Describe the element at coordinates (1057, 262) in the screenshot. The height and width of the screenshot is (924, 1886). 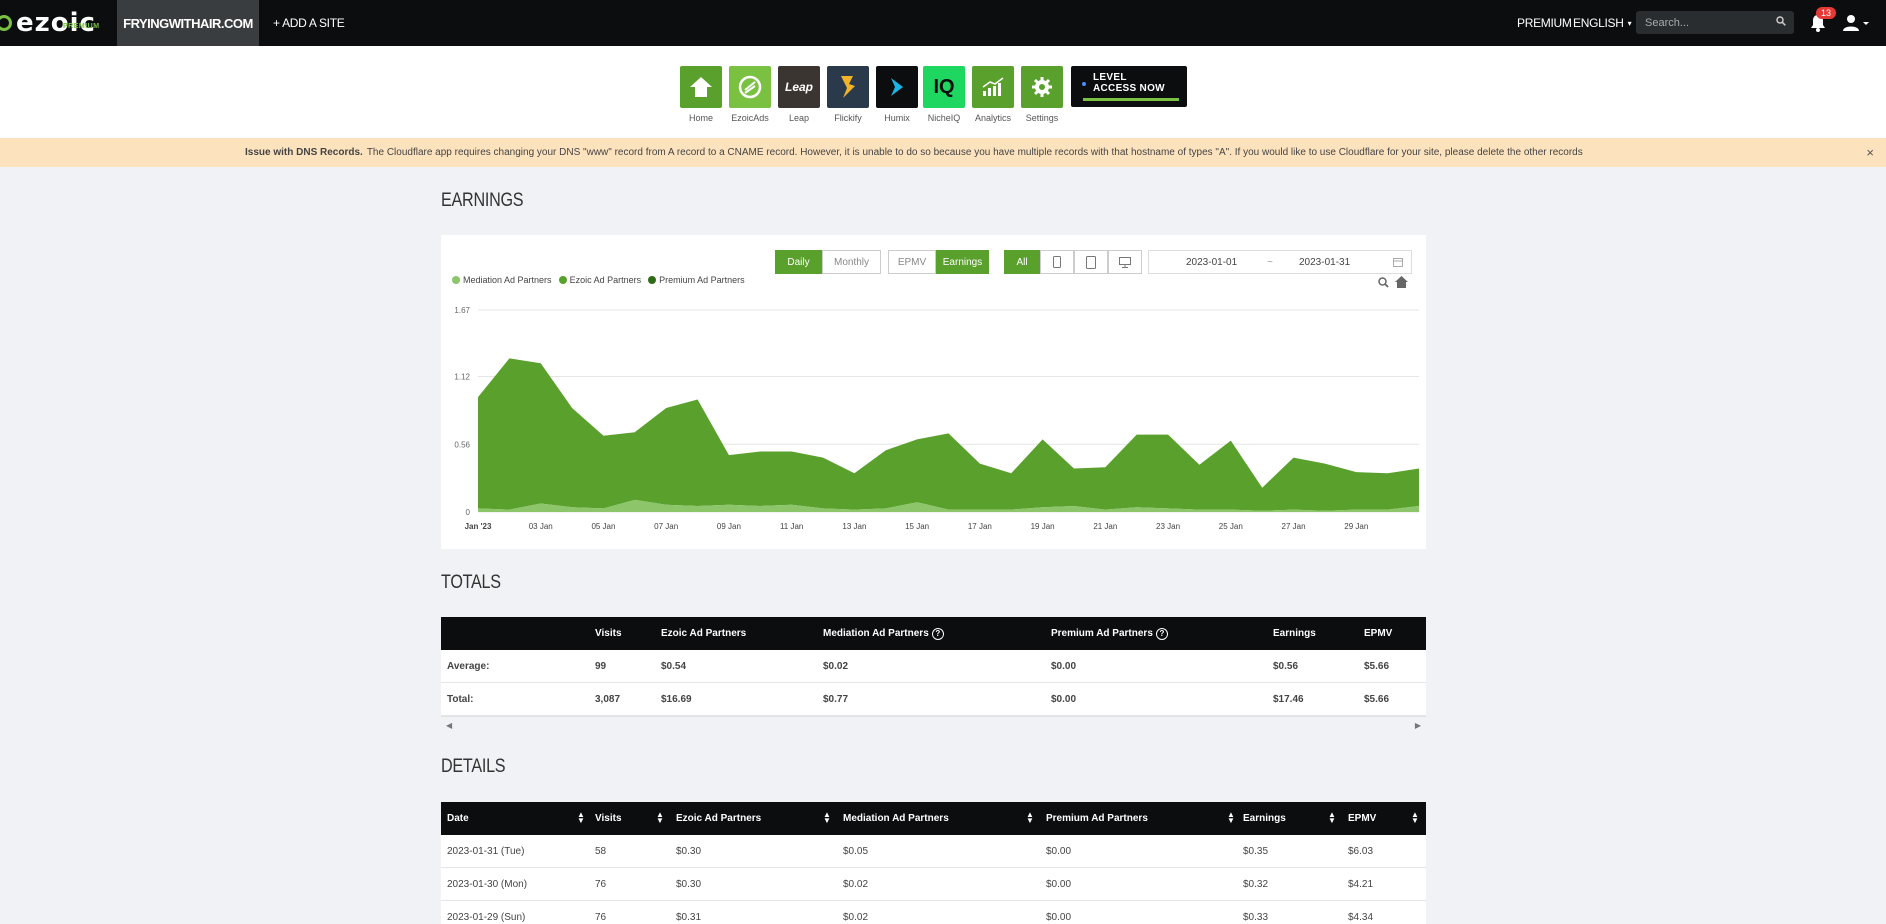
I see `mobile-device-toggle` at that location.